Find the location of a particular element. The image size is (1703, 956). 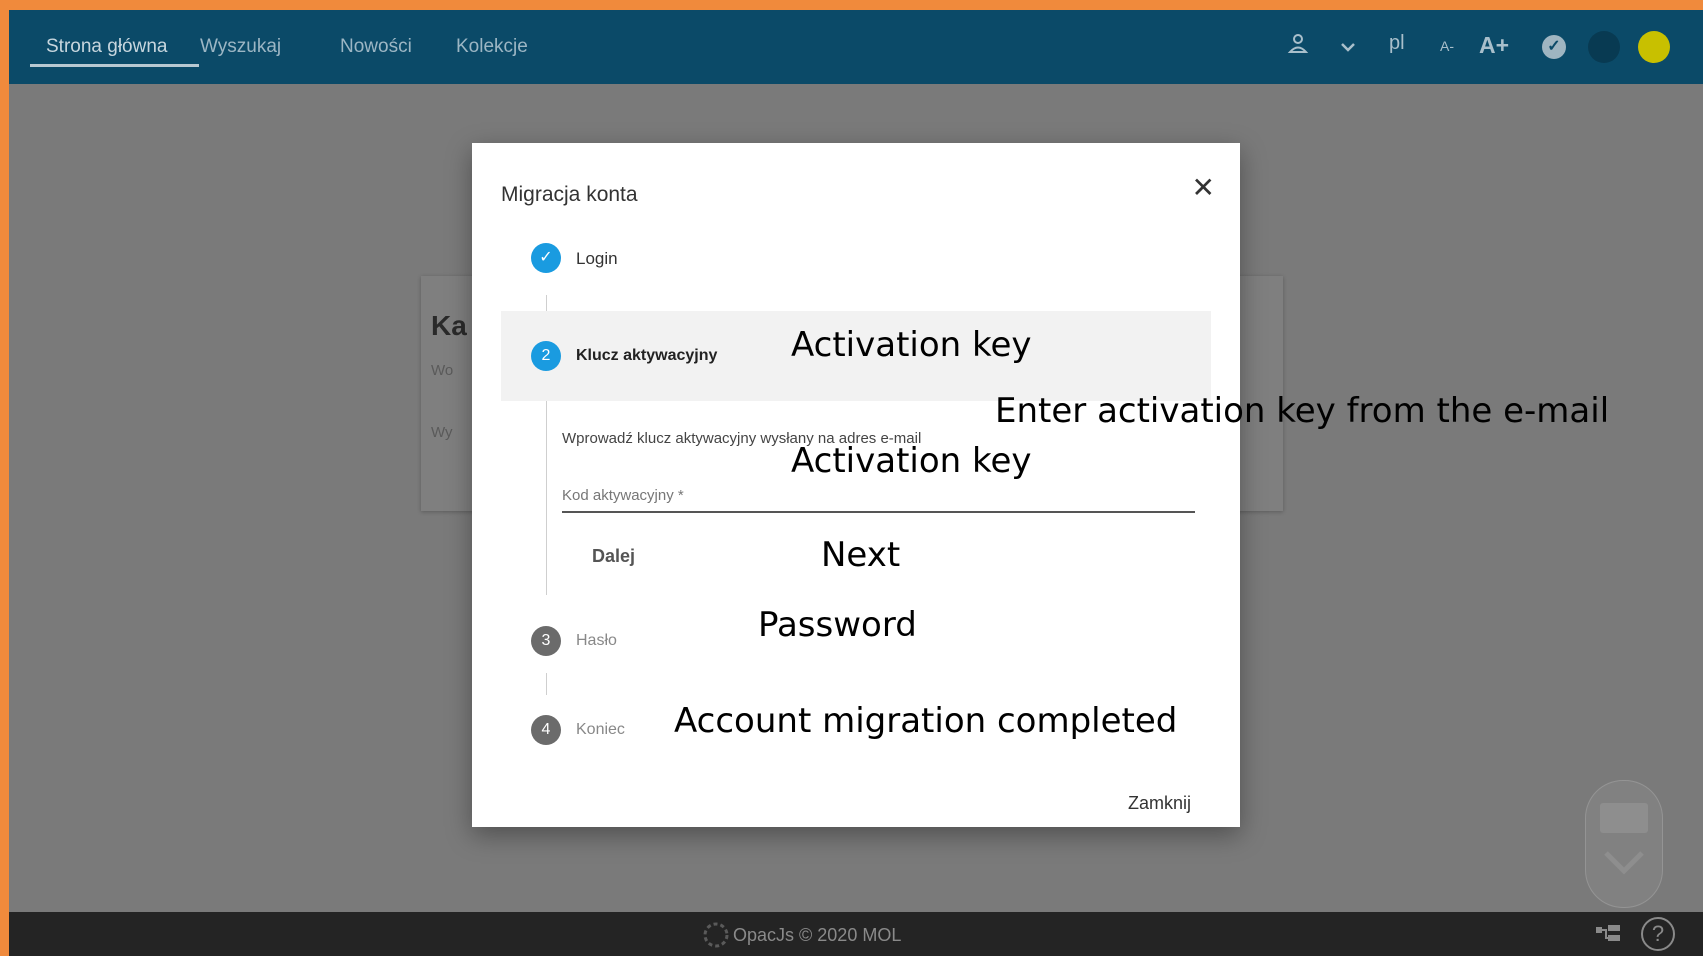

background-field-1: Wo is located at coordinates (442, 370).